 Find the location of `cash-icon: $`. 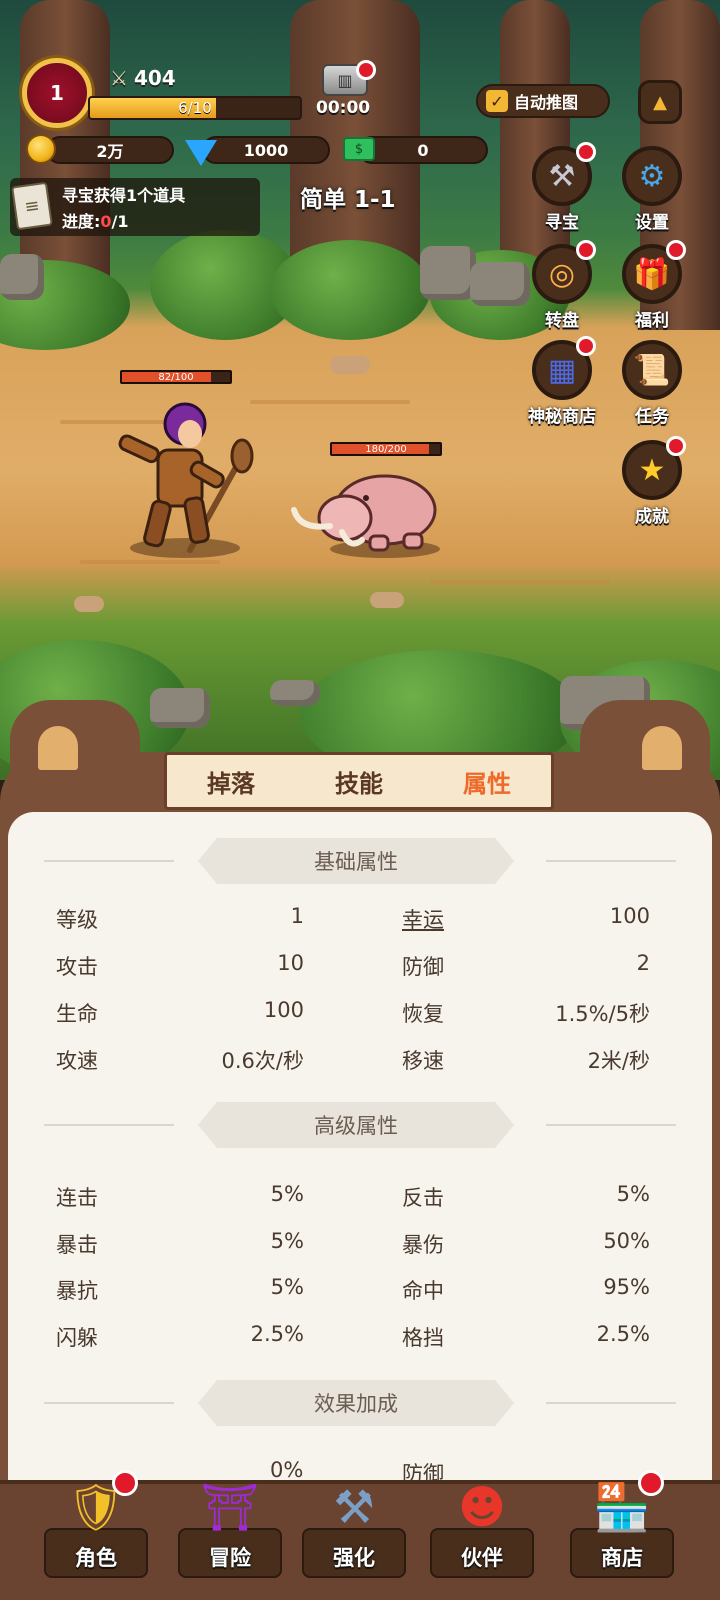

cash-icon: $ is located at coordinates (359, 149).